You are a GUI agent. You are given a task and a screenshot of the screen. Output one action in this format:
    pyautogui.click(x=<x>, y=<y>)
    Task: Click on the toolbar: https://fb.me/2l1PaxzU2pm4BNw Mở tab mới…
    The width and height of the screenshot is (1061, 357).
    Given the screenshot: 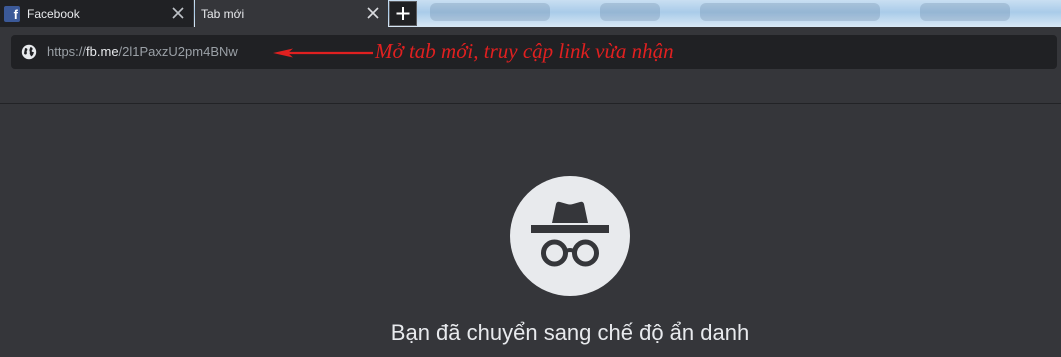 What is the action you would take?
    pyautogui.click(x=530, y=52)
    